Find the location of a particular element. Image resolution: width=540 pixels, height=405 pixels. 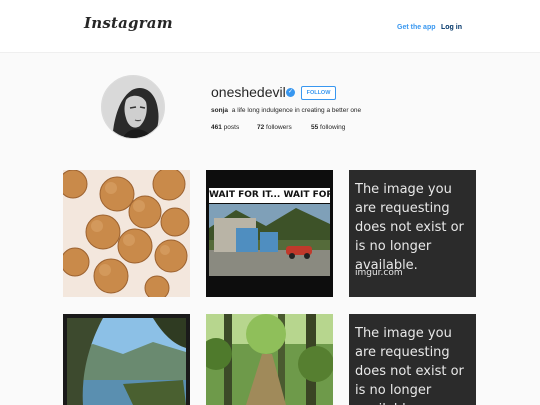

log-in-link: Log in is located at coordinates (451, 27).